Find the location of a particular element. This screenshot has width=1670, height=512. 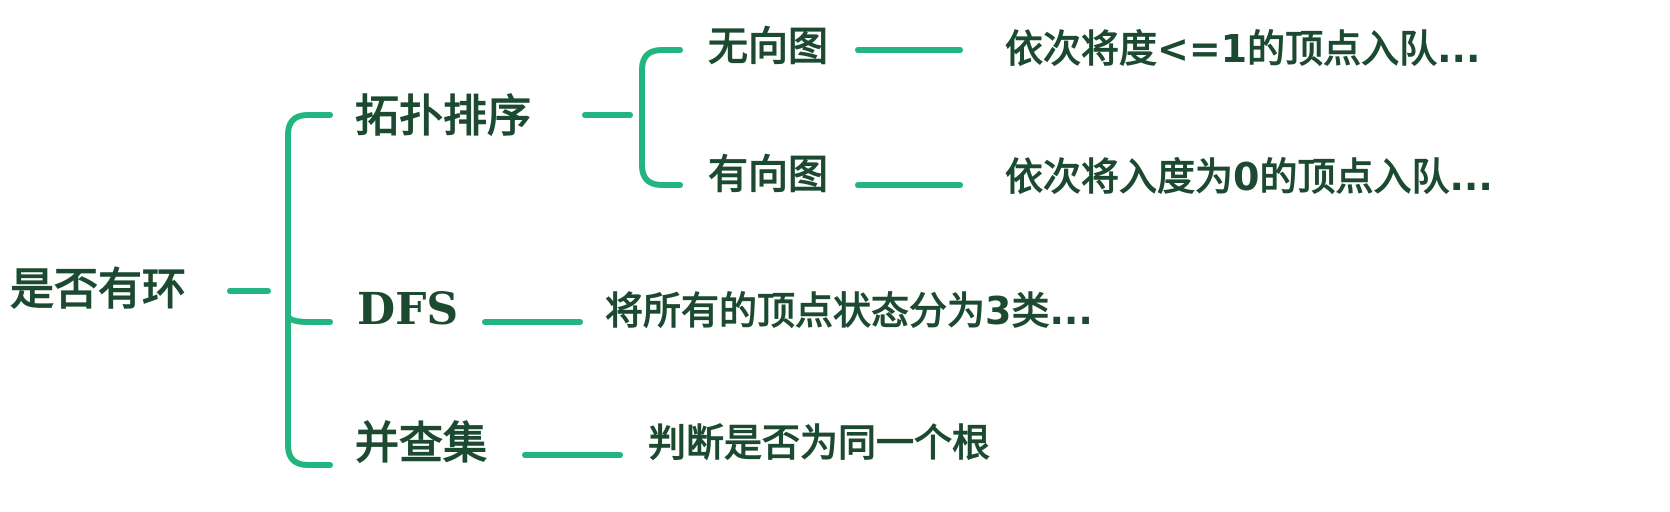

detail-union-find: 判断是否为同一个根 is located at coordinates (819, 443).